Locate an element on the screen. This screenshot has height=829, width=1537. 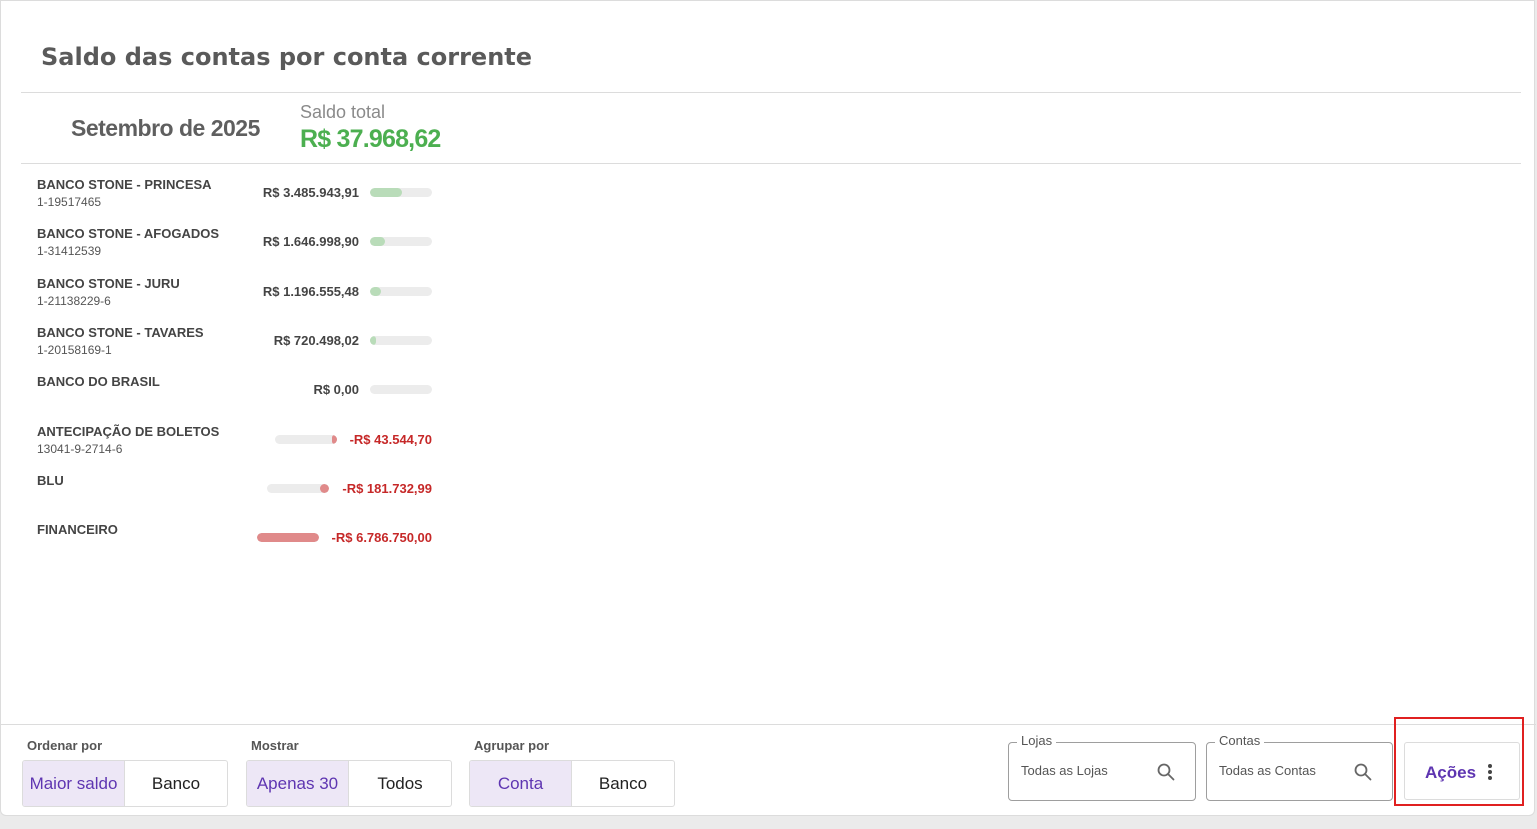
sort-option-maior-saldo: Maior saldo is located at coordinates (74, 783).